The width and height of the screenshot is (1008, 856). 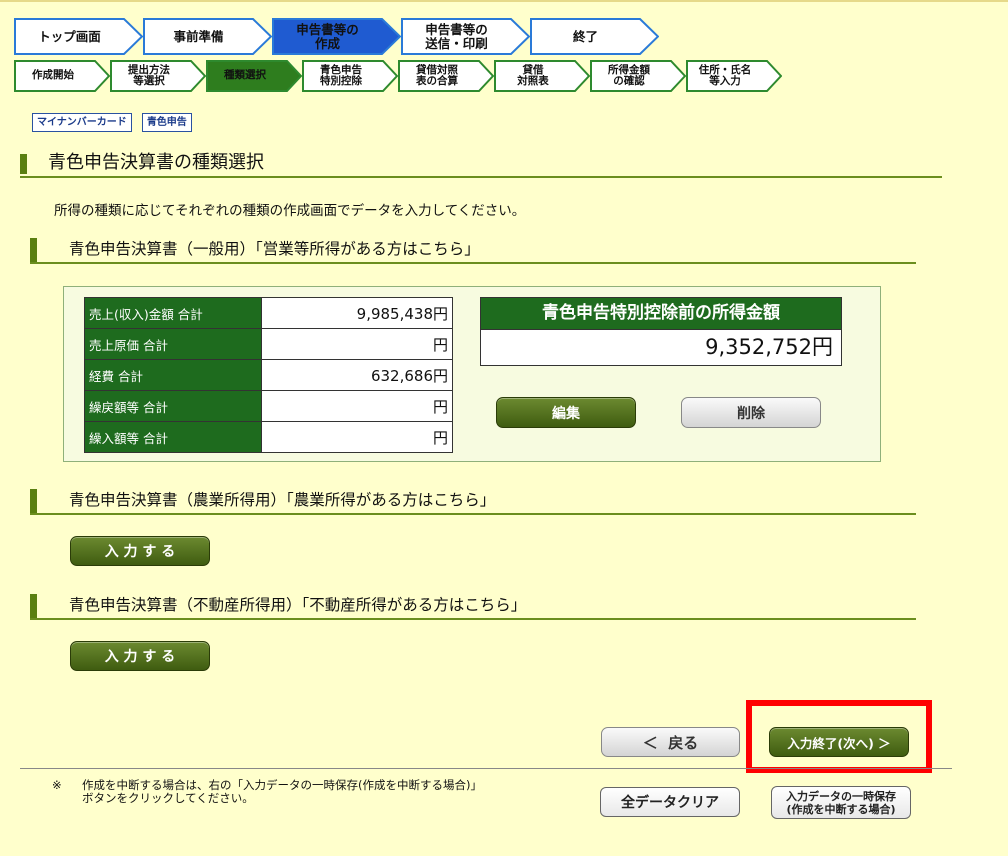 I want to click on title-bar-marker, so click(x=23, y=164).